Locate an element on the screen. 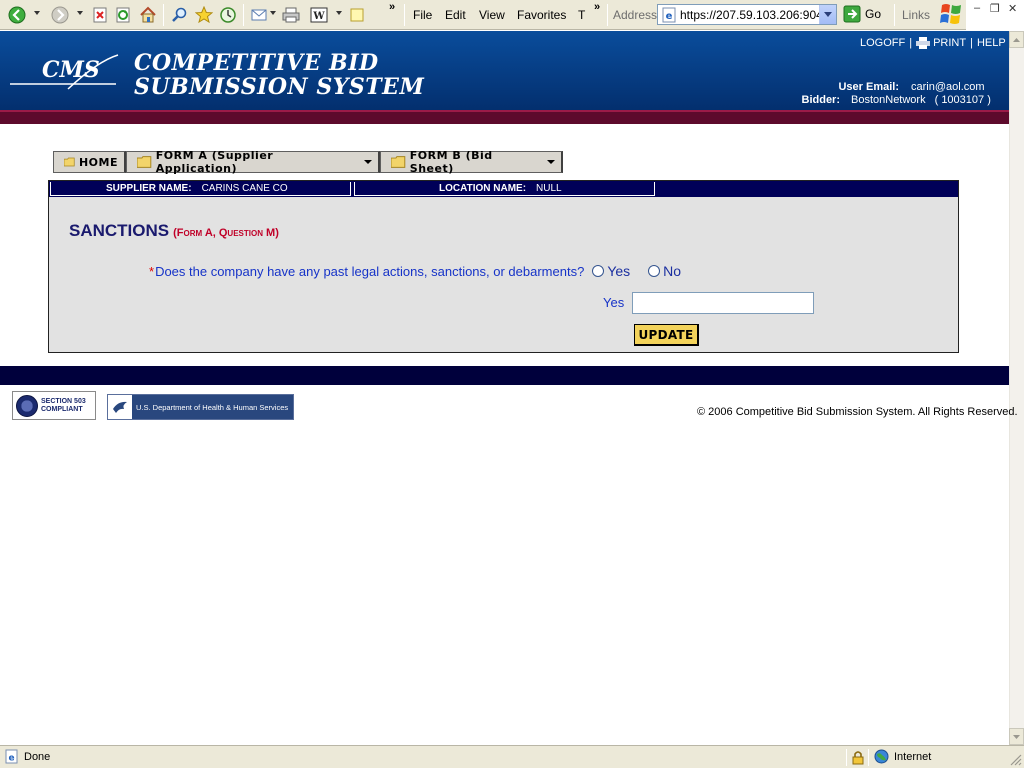 This screenshot has width=1024, height=768. forward-dropdown-icon is located at coordinates (80, 13).